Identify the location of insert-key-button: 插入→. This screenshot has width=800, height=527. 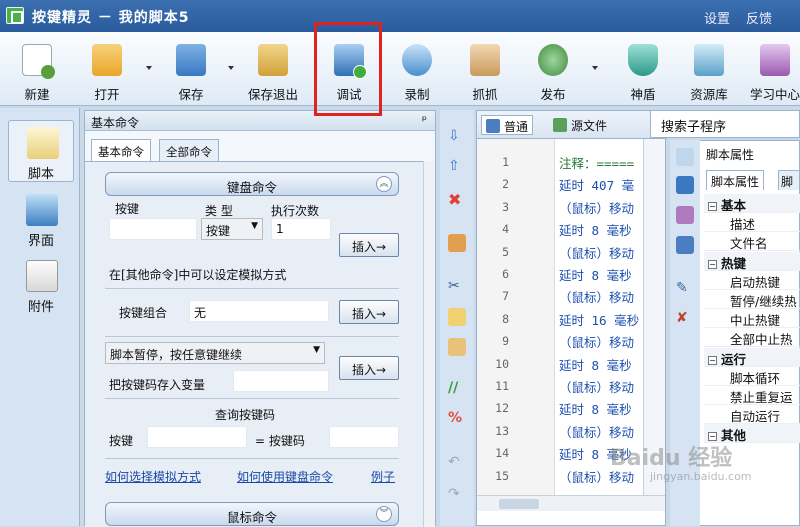
(369, 245).